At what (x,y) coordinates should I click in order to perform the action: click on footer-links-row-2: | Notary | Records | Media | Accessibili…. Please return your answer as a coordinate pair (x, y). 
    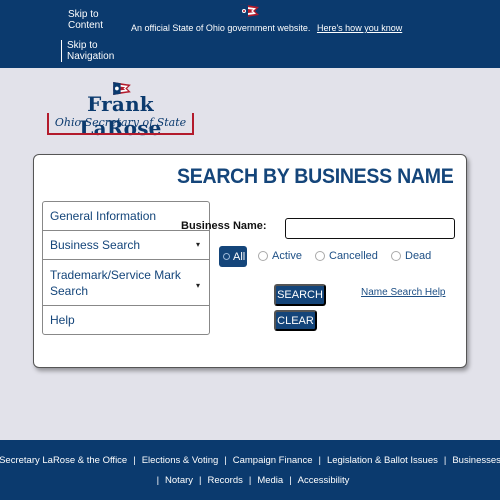
    Looking at the image, I should click on (250, 480).